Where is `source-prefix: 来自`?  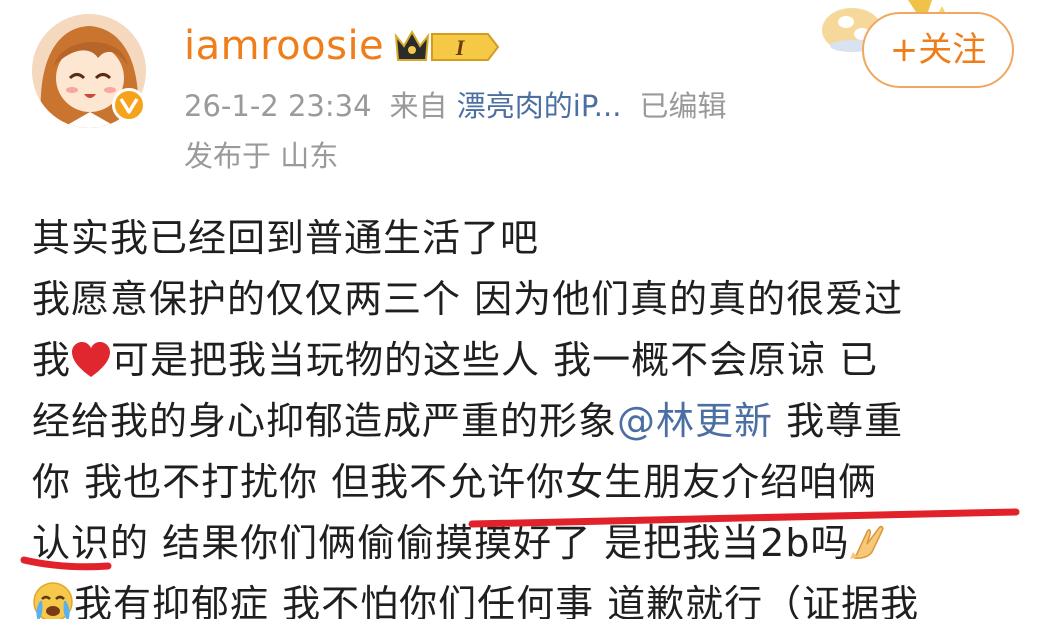 source-prefix: 来自 is located at coordinates (418, 106).